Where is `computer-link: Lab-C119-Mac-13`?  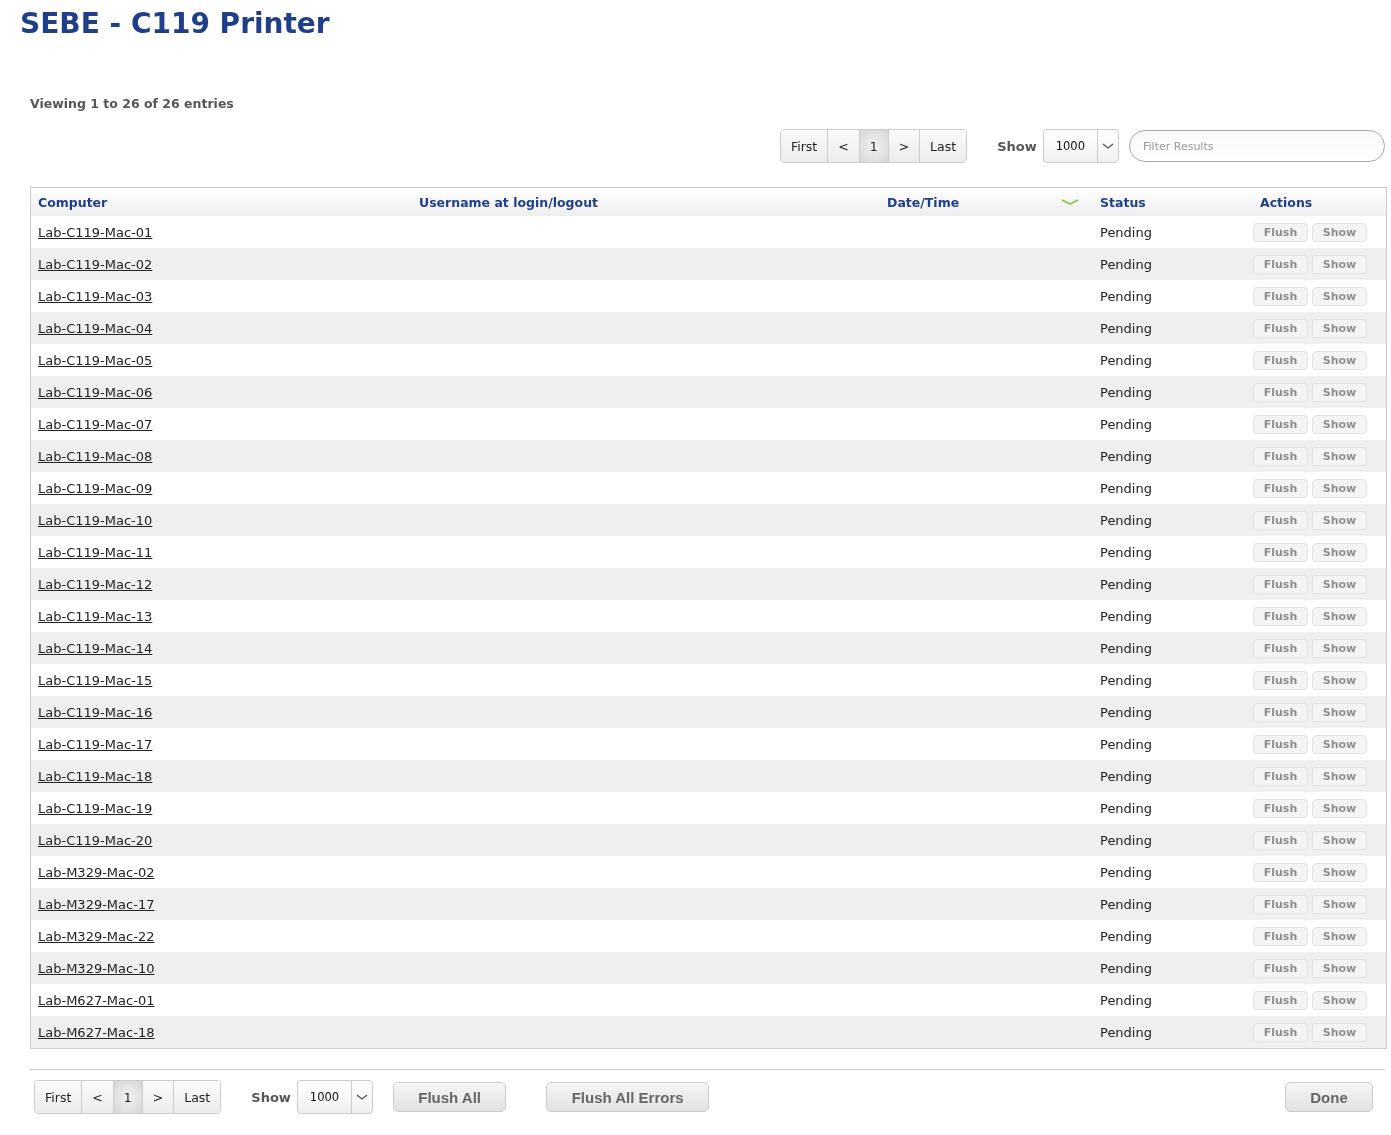
computer-link: Lab-C119-Mac-13 is located at coordinates (95, 616).